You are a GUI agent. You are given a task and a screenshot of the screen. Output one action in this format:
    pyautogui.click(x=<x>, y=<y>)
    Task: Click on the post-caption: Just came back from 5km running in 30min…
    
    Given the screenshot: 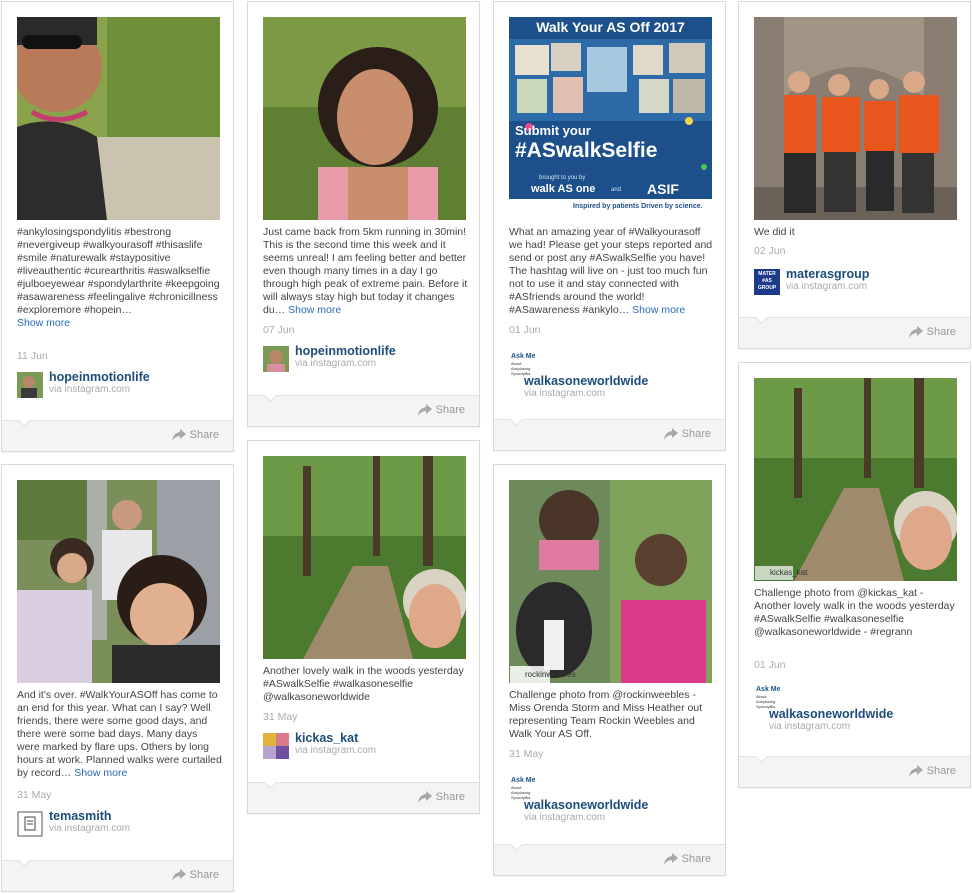 What is the action you would take?
    pyautogui.click(x=365, y=271)
    